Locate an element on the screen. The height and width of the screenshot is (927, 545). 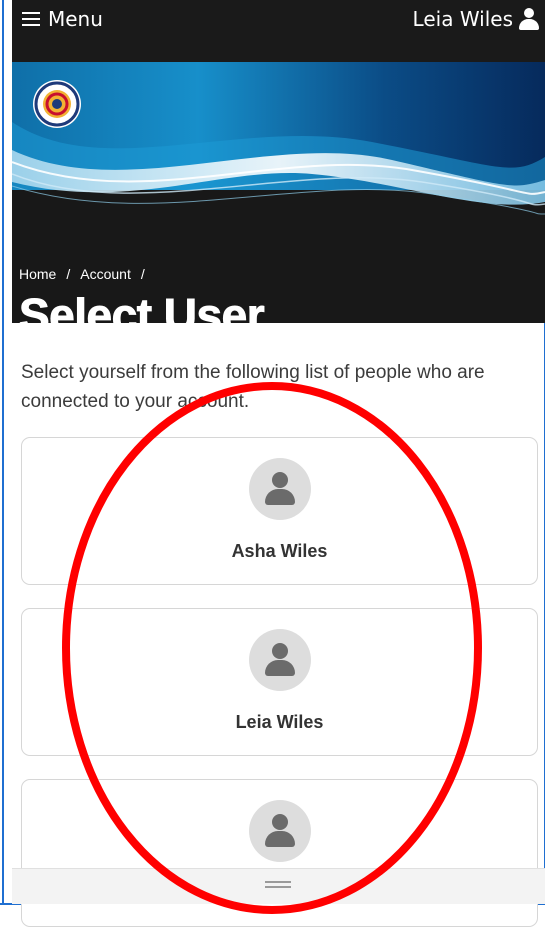
top-nav-bar: Menu Leia Wiles is located at coordinates (278, 31).